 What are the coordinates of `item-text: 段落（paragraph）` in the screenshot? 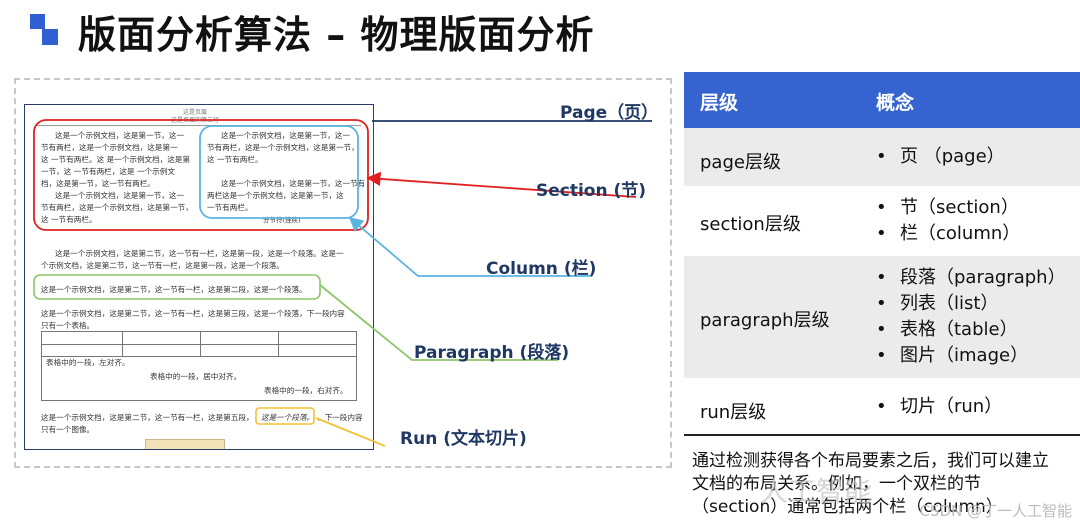 It's located at (983, 277).